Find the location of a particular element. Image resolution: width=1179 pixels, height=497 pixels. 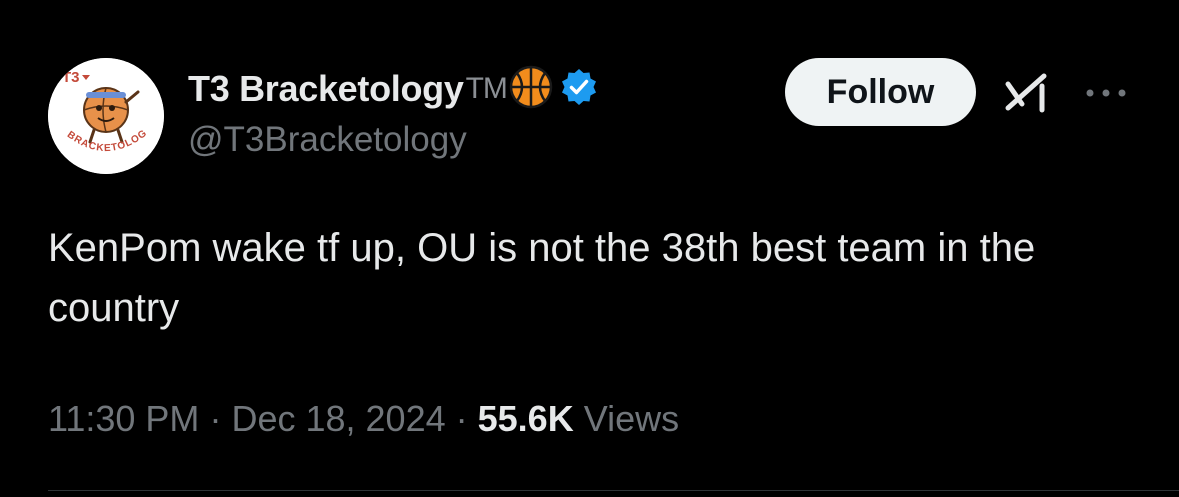

views-label: Views is located at coordinates (631, 418).